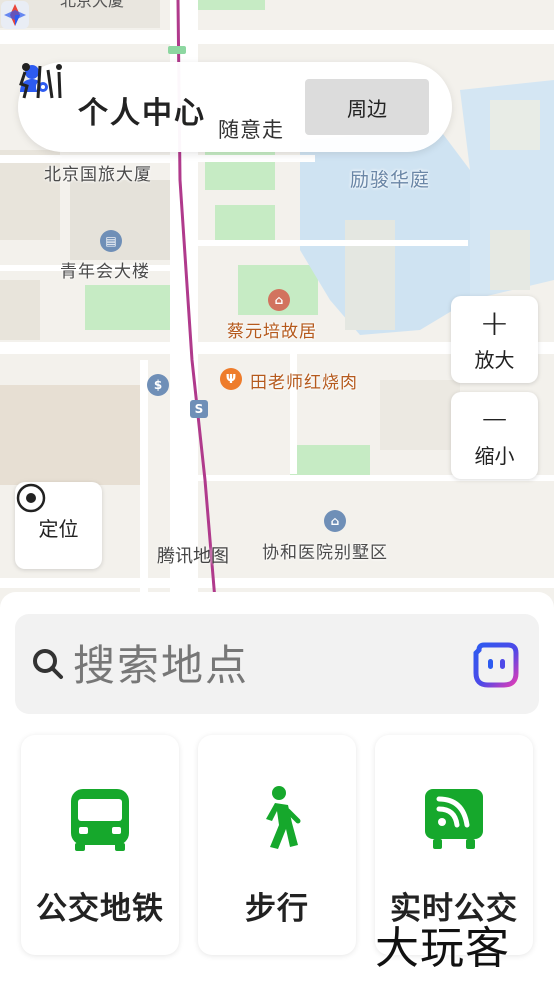 The width and height of the screenshot is (554, 985). Describe the element at coordinates (231, 379) in the screenshot. I see `restaurant-icon: Ψ` at that location.